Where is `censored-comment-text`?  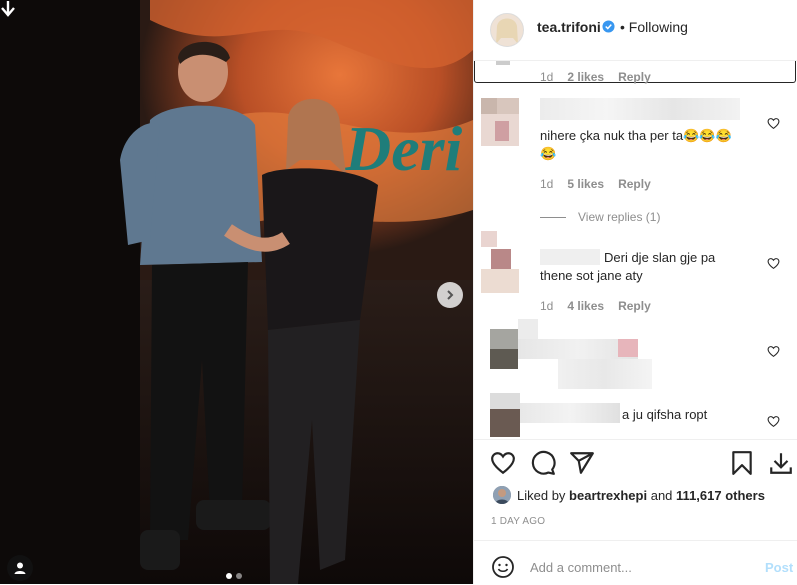
censored-comment-text is located at coordinates (605, 374).